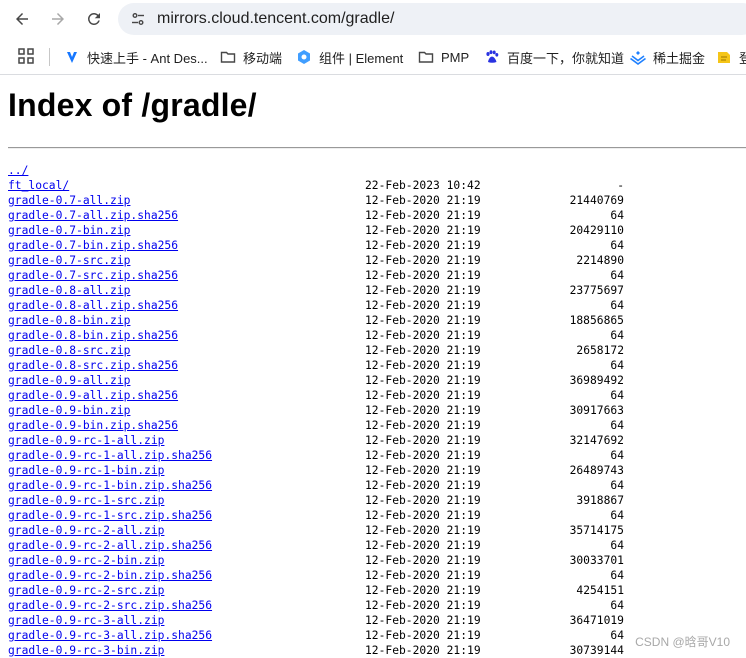 This screenshot has height=658, width=746. Describe the element at coordinates (38, 185) in the screenshot. I see `file-link: ft_local/` at that location.